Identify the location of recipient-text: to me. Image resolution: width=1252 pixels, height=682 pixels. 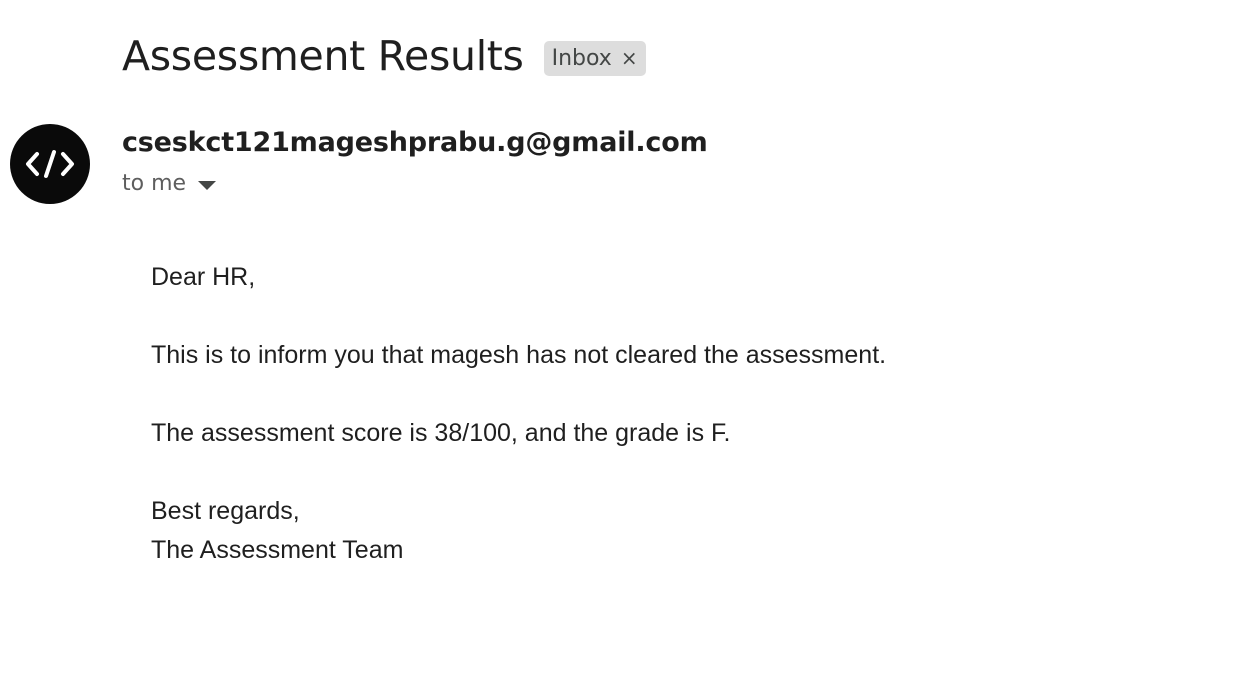
(154, 183).